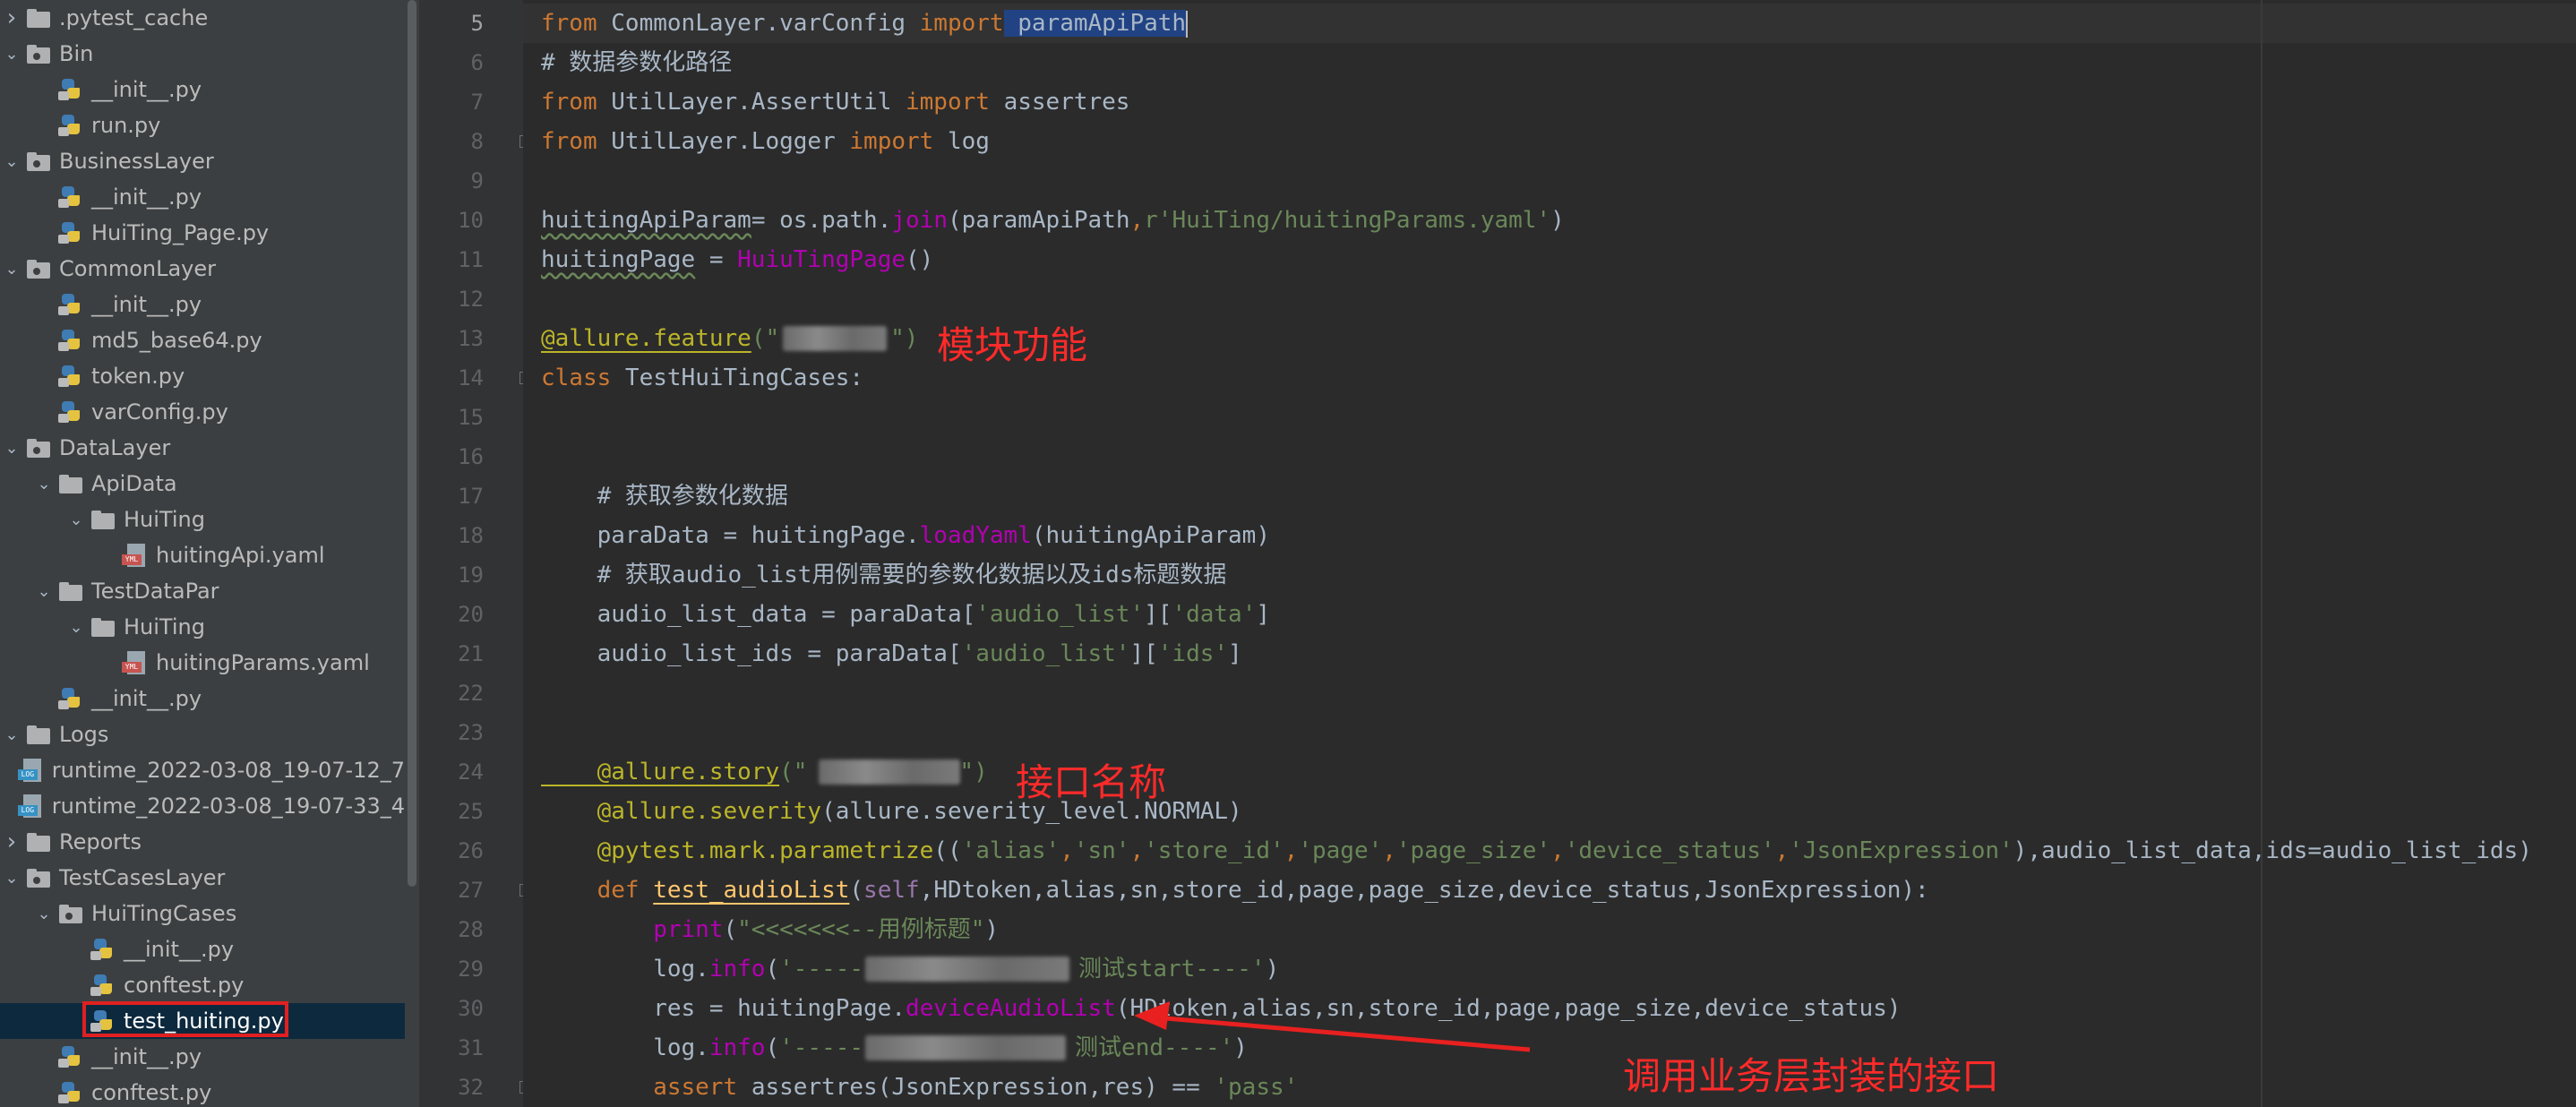 Image resolution: width=2576 pixels, height=1107 pixels. What do you see at coordinates (835, 339) in the screenshot?
I see `redaction-blur` at bounding box center [835, 339].